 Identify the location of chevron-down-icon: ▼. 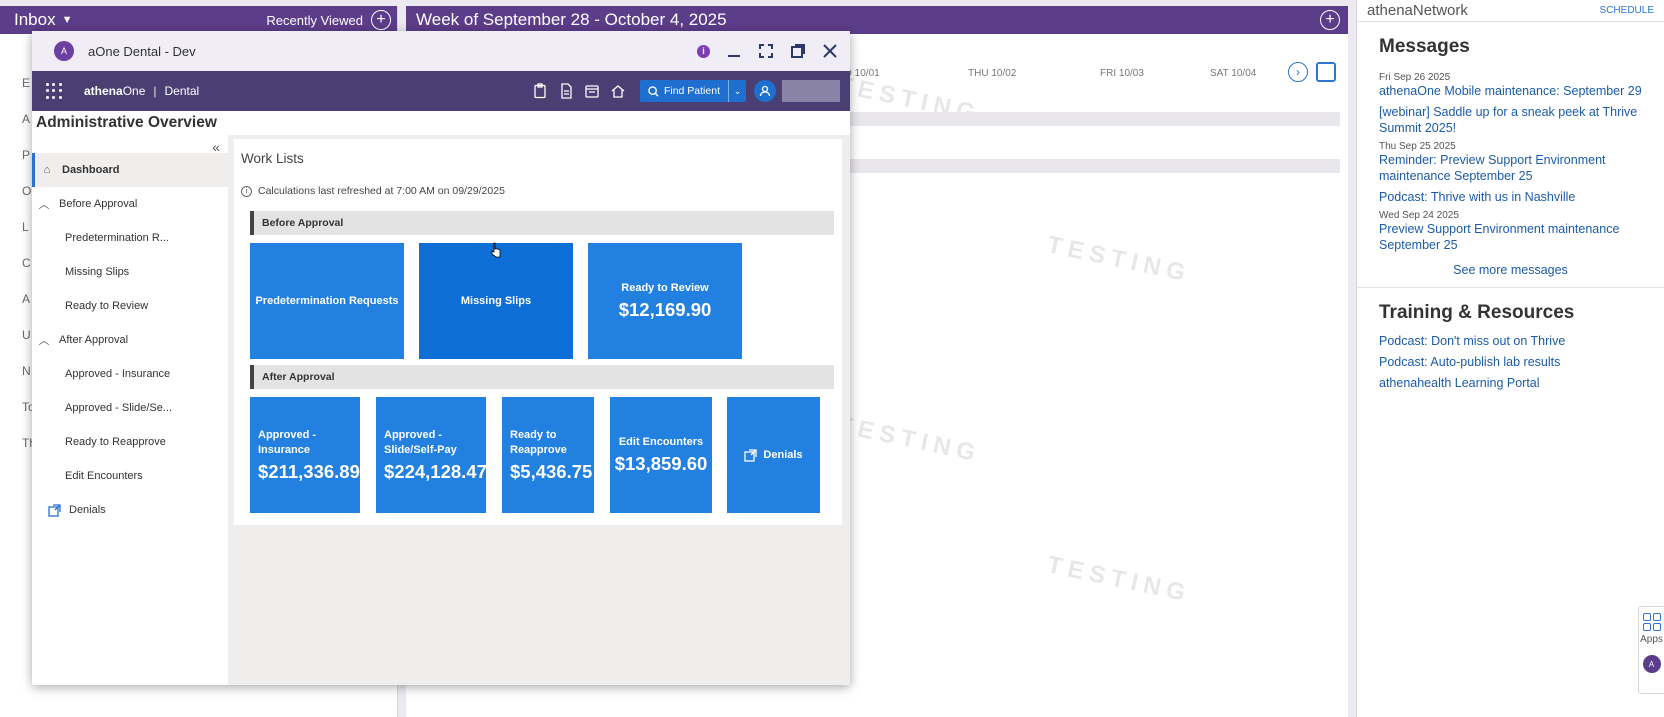
(67, 20).